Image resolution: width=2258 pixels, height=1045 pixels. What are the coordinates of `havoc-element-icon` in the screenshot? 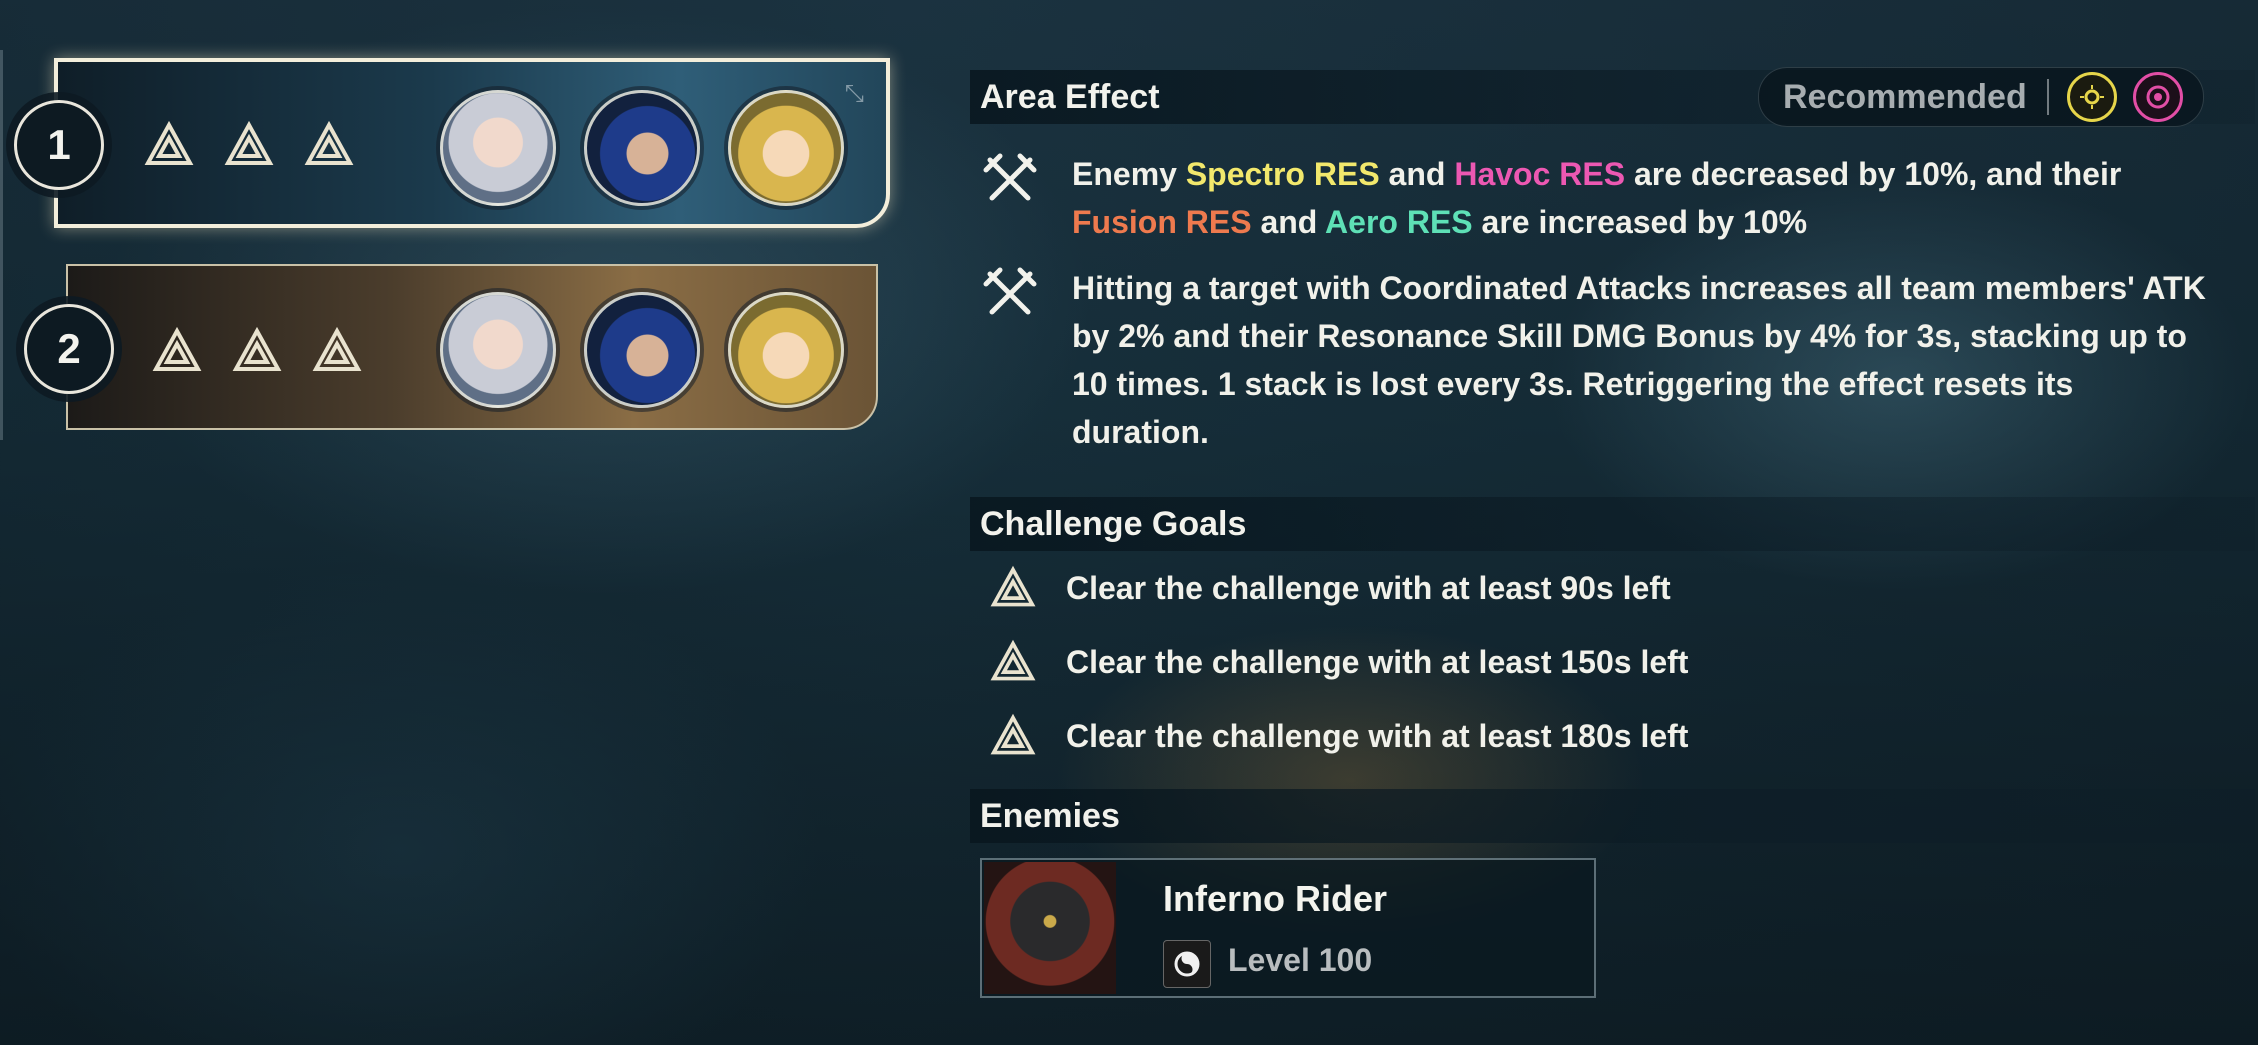 It's located at (1187, 964).